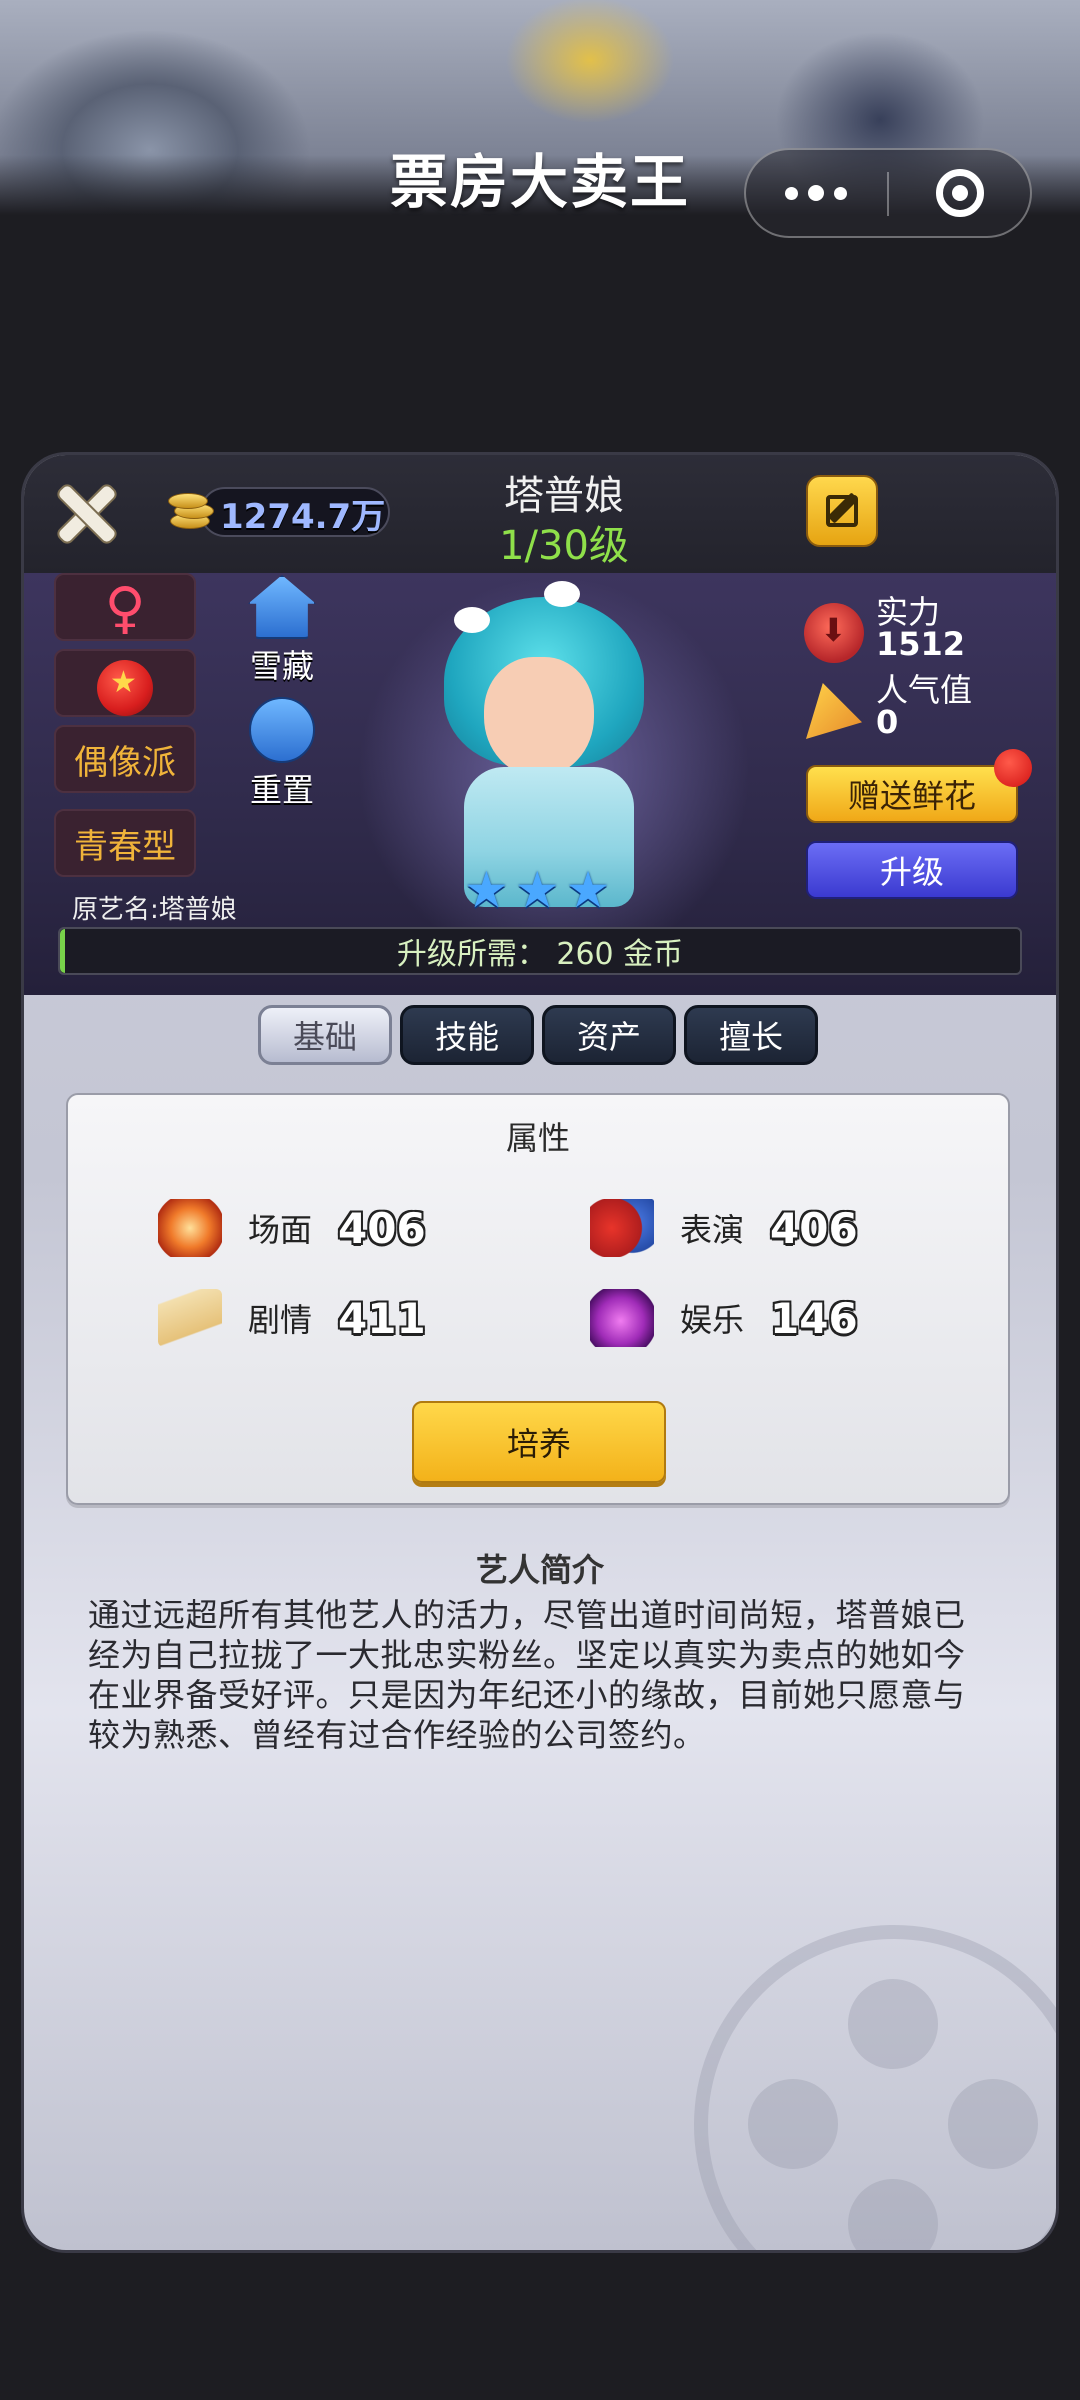 This screenshot has width=1080, height=2400. I want to click on tag-youth: 青春型, so click(125, 843).